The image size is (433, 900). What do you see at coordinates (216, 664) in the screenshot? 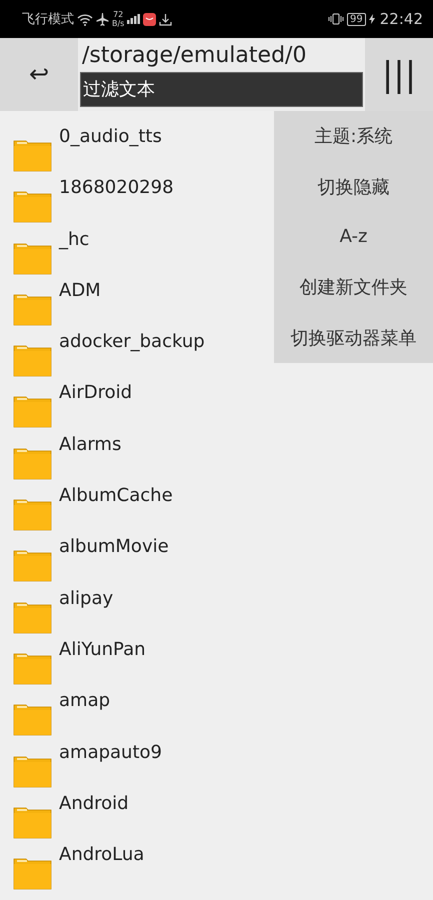
I see `folder-item: AliYunPan` at bounding box center [216, 664].